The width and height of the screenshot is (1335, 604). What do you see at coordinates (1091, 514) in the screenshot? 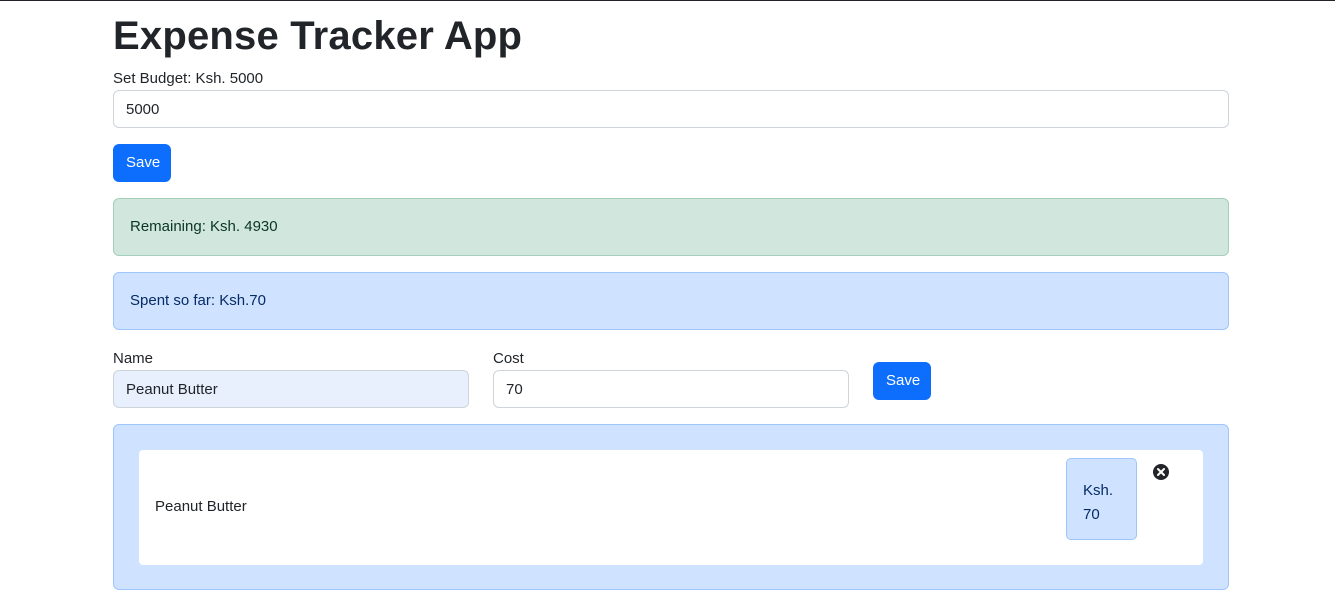
I see `expense-cost-amount: 70` at bounding box center [1091, 514].